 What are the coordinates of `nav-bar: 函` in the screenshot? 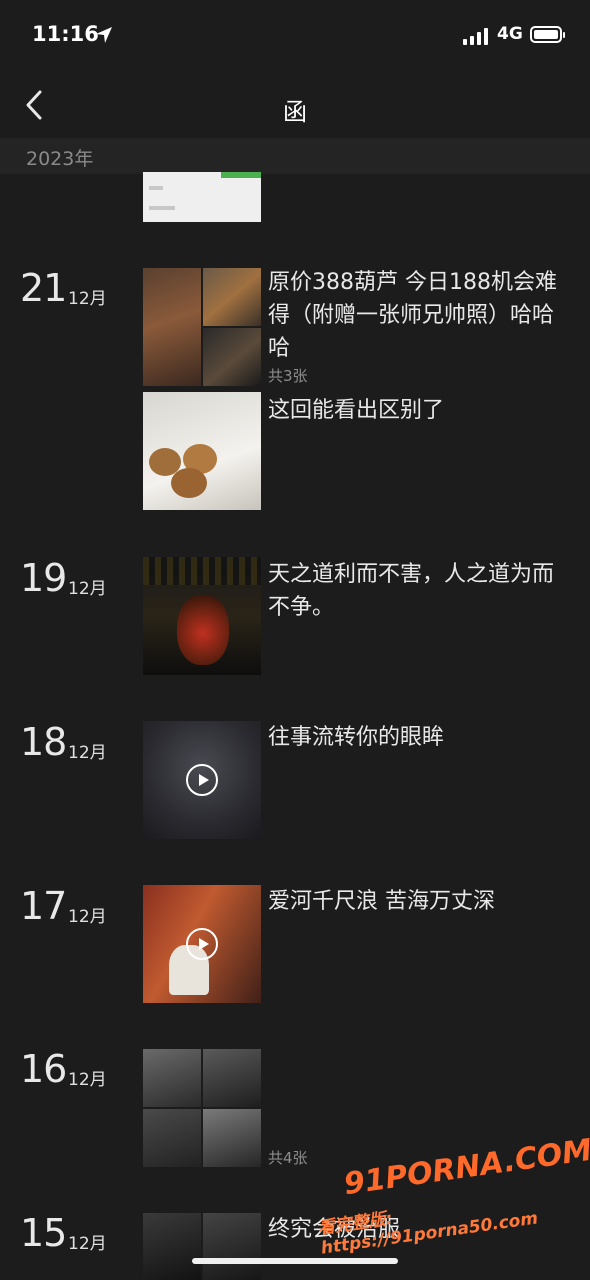 It's located at (295, 105).